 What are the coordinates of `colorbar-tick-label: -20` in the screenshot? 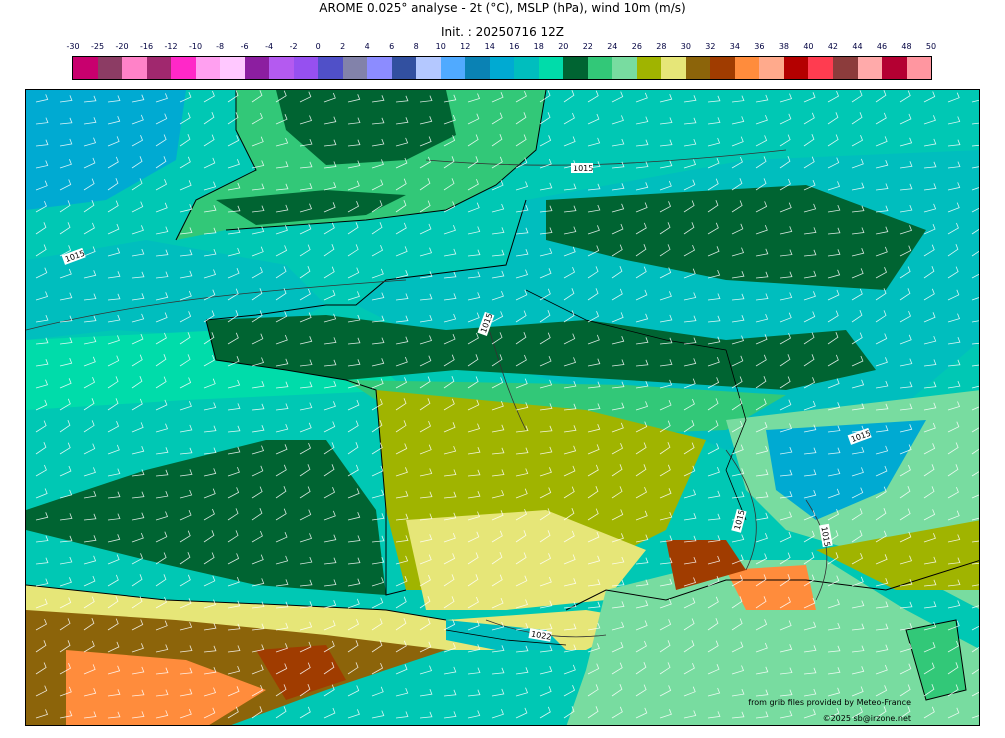 It's located at (122, 46).